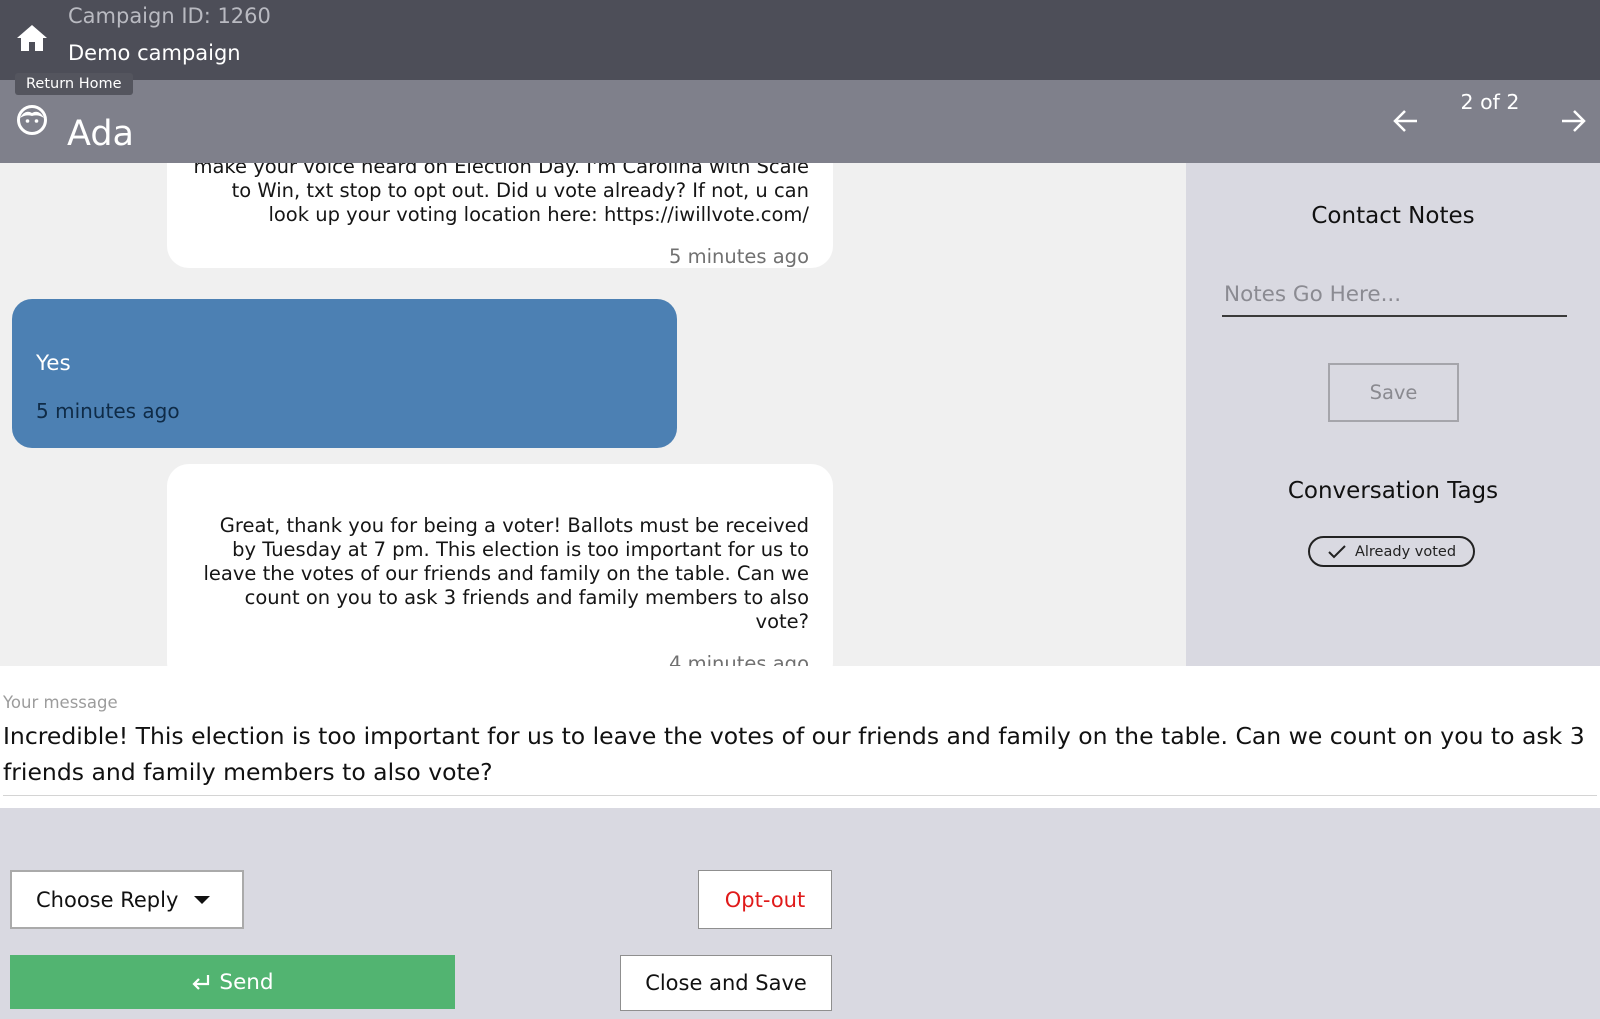 The width and height of the screenshot is (1600, 1019). Describe the element at coordinates (202, 899) in the screenshot. I see `caret-down-icon` at that location.